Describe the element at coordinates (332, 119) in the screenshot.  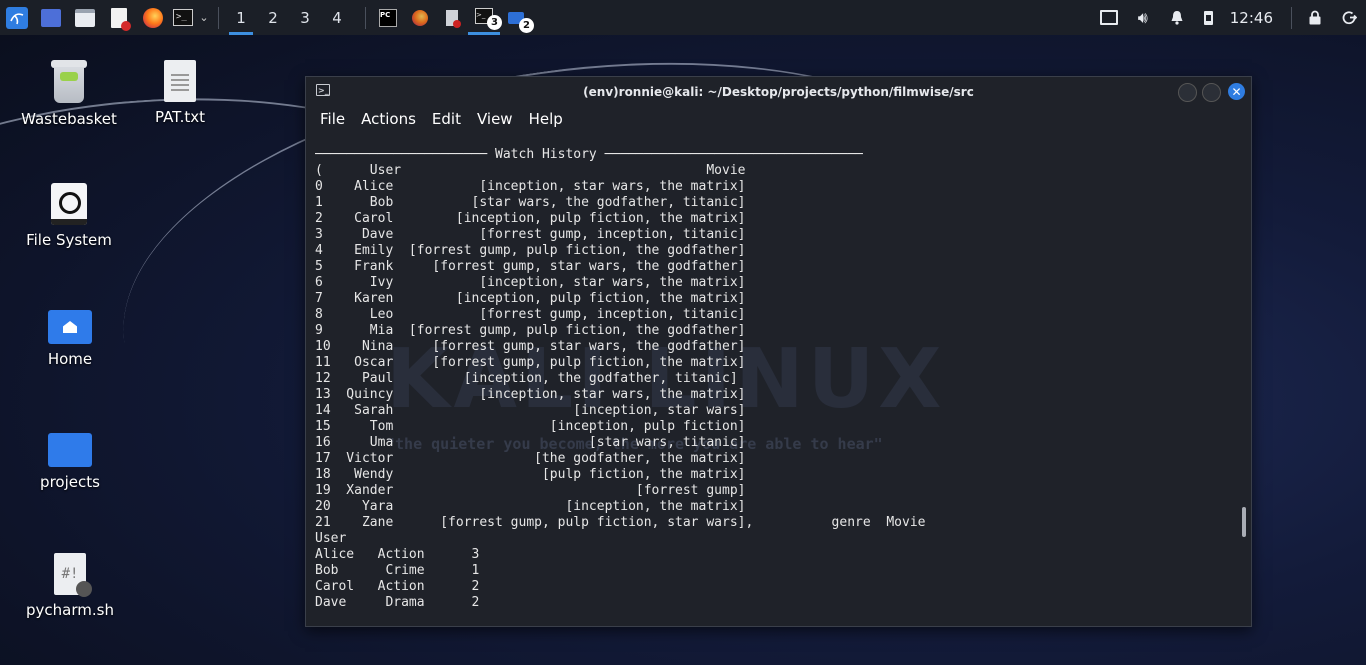
I see `menu-file: File` at that location.